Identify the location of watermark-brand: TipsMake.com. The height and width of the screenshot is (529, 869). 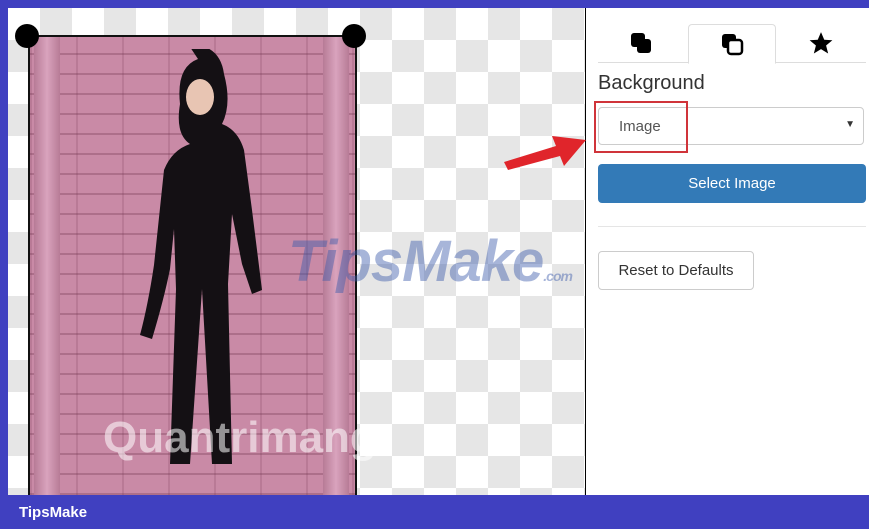
(430, 261).